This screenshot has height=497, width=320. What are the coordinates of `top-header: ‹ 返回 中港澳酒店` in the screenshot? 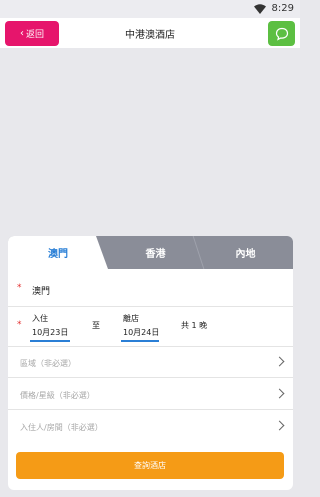 It's located at (150, 33).